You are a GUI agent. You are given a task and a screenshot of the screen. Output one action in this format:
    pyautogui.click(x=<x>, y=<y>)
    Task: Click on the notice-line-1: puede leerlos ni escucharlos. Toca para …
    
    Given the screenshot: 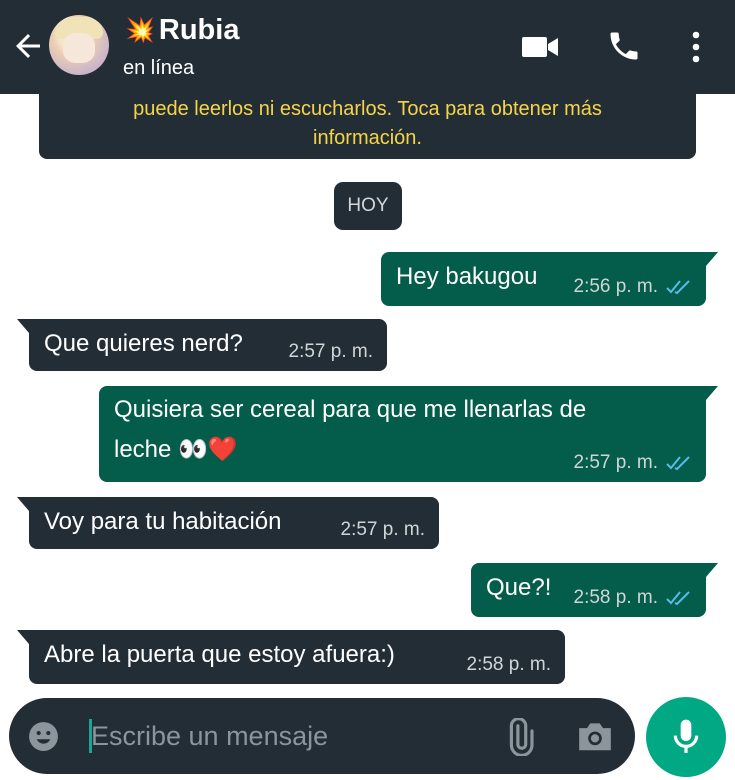 What is the action you would take?
    pyautogui.click(x=367, y=109)
    